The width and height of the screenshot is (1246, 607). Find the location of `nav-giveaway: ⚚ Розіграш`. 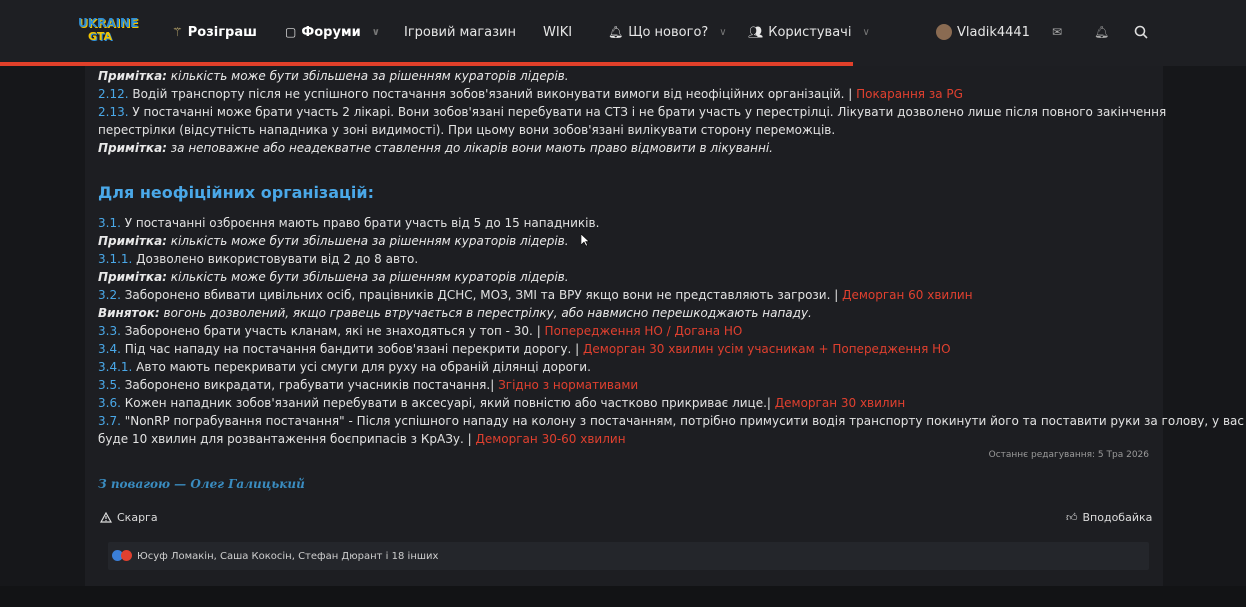

nav-giveaway: ⚚ Розіграш is located at coordinates (214, 32).